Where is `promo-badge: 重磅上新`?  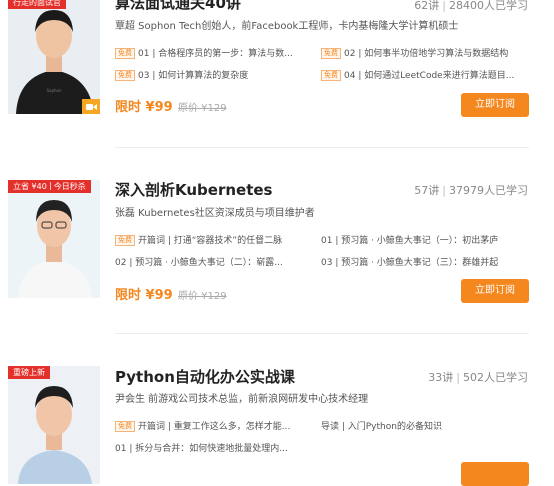 promo-badge: 重磅上新 is located at coordinates (29, 372).